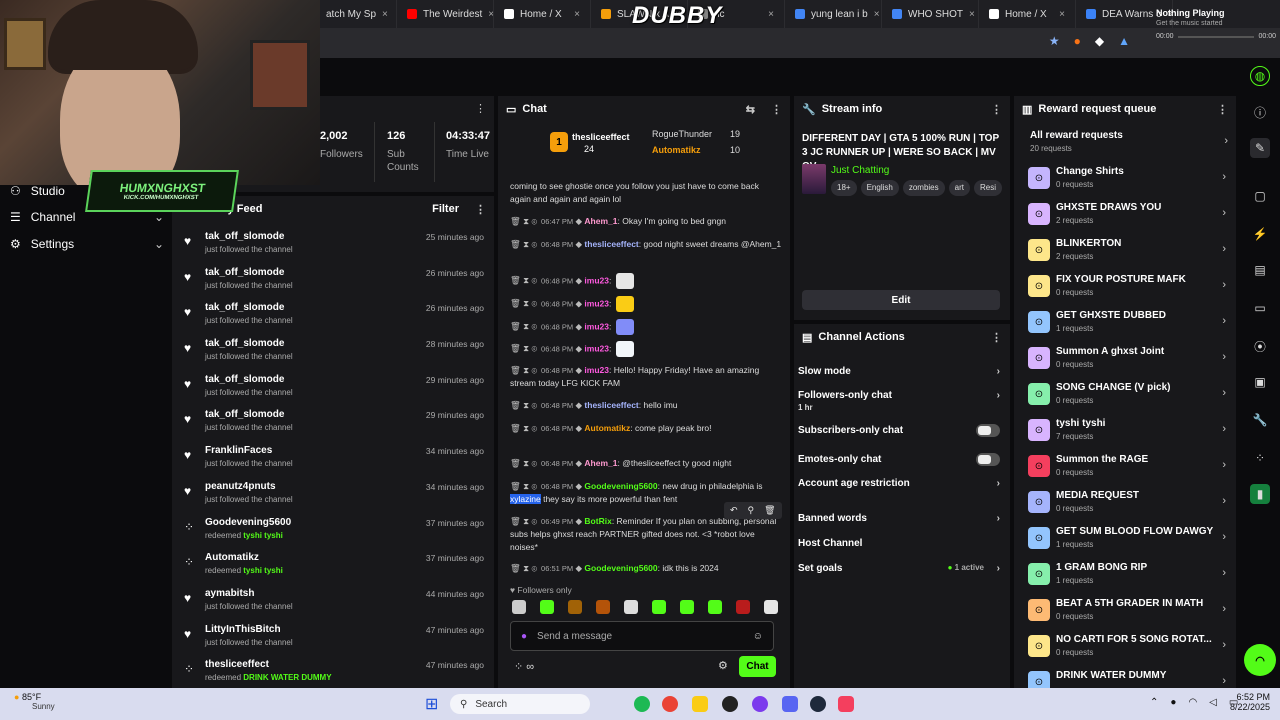 The height and width of the screenshot is (720, 1280). Describe the element at coordinates (1129, 648) in the screenshot. I see `reward-row: ⊙ NO CARTI FOR 5 SONG ROTAT... 0 requests ›` at that location.